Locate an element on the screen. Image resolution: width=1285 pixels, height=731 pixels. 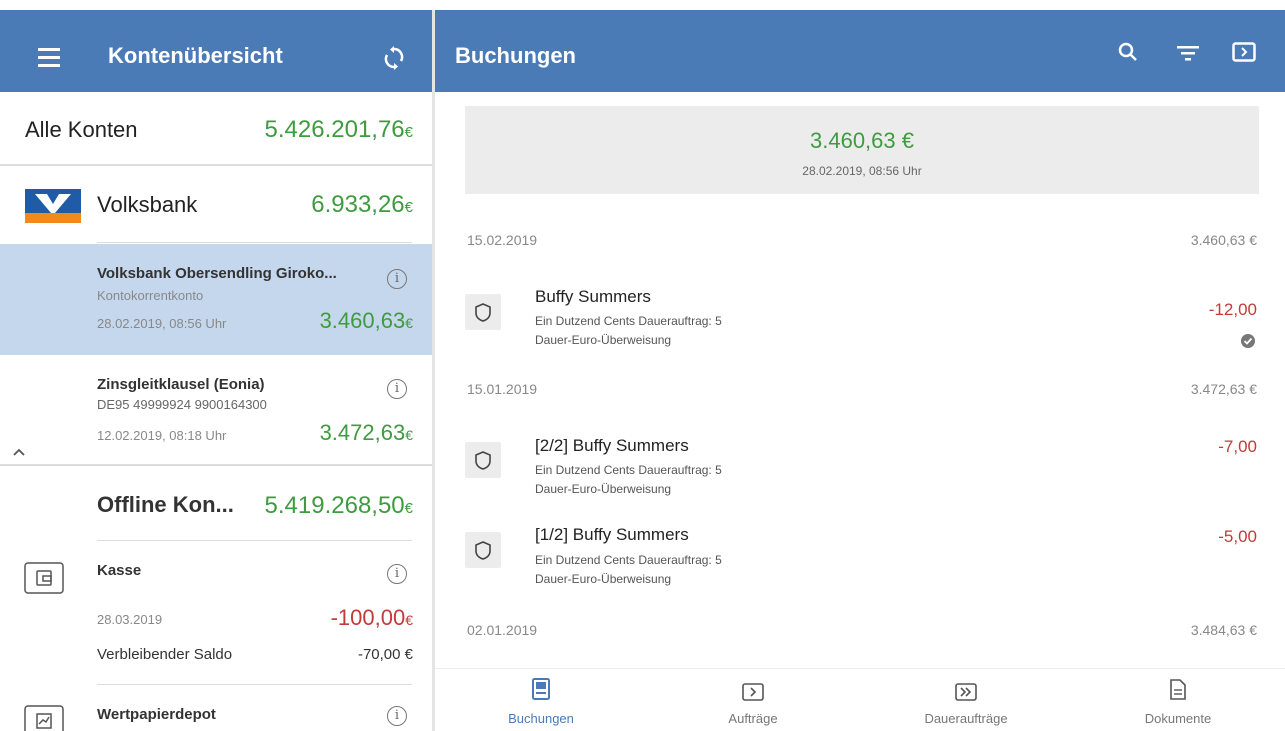
nav-buchungen: Buchungen is located at coordinates (541, 700).